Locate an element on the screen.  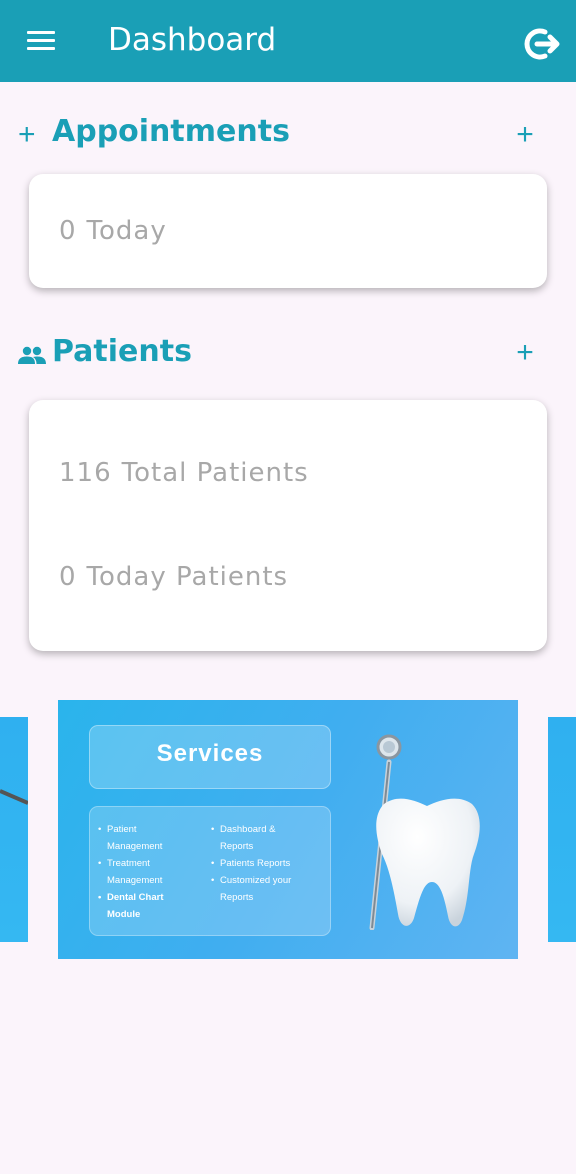
carousel-next-slide is located at coordinates (562, 829).